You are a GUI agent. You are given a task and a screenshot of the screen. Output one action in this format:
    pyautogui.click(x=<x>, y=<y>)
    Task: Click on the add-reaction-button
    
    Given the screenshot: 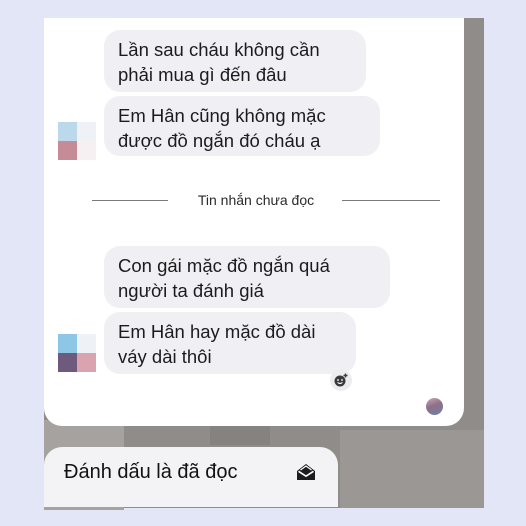 What is the action you would take?
    pyautogui.click(x=341, y=380)
    